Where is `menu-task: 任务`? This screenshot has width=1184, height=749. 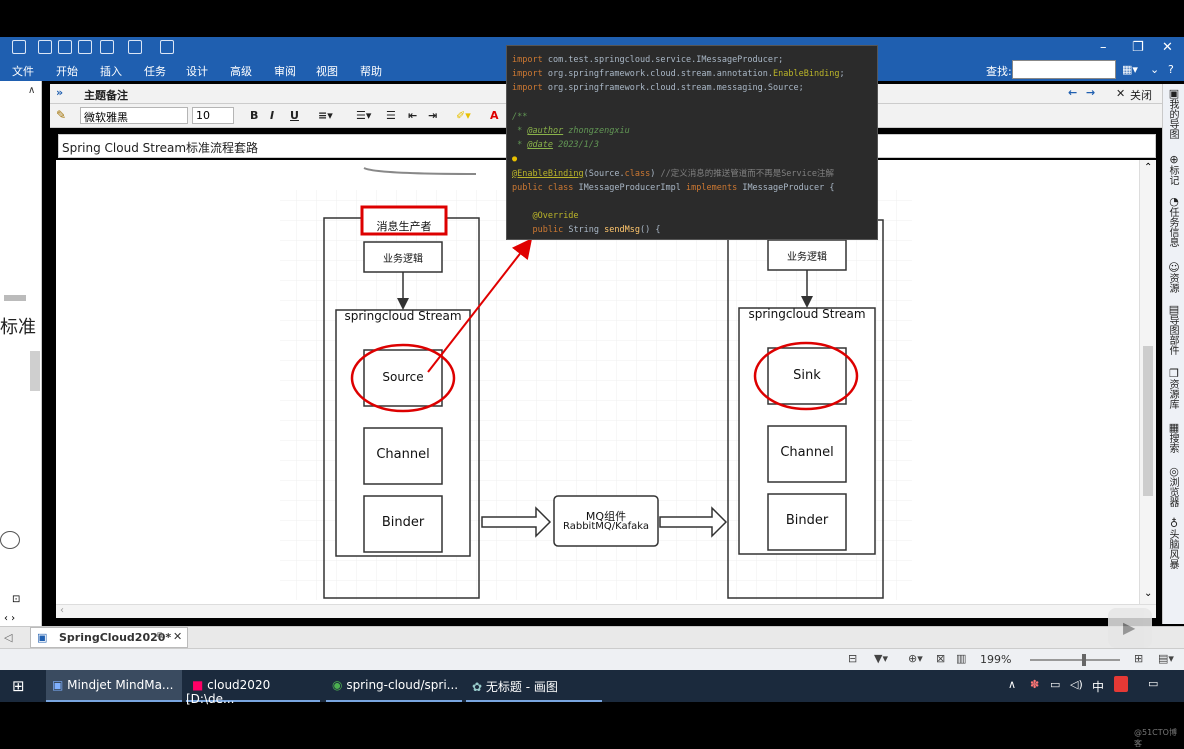 menu-task: 任务 is located at coordinates (155, 71).